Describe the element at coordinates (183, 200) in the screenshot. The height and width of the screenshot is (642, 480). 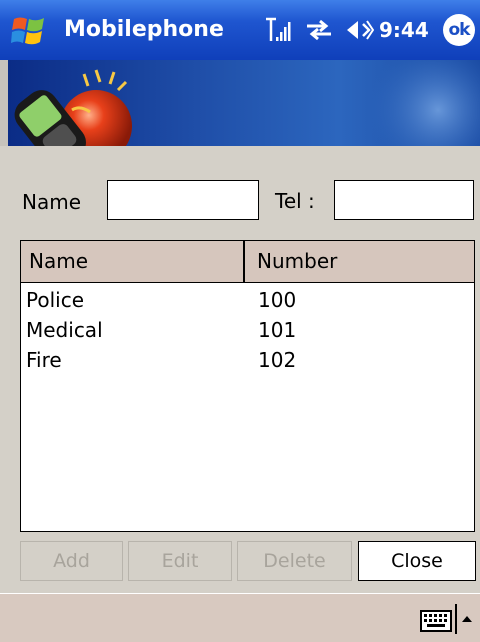
I see `name-input` at that location.